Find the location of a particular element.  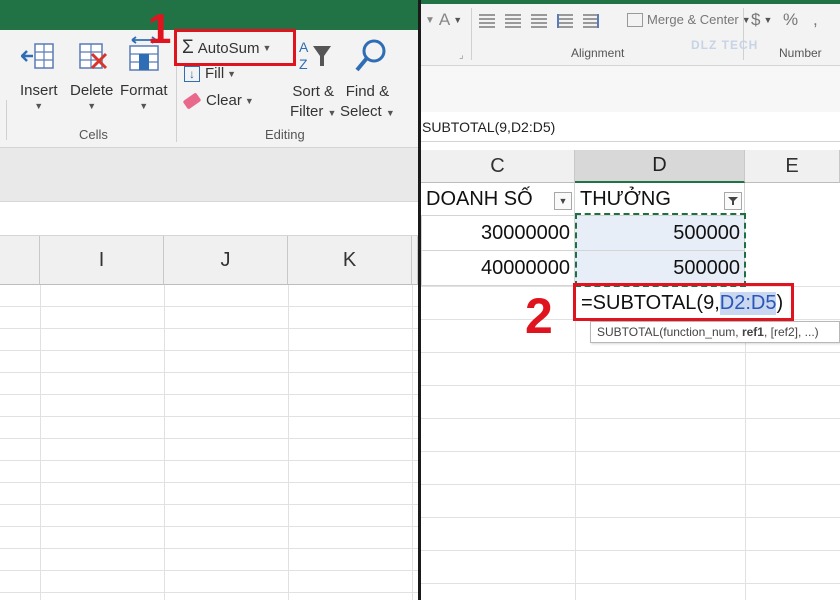

currency-button: $ ▼ is located at coordinates (761, 20).